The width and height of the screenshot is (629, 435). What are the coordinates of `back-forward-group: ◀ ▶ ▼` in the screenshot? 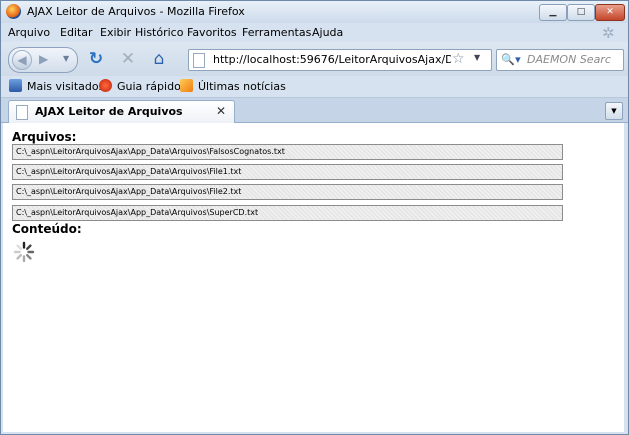 It's located at (43, 60).